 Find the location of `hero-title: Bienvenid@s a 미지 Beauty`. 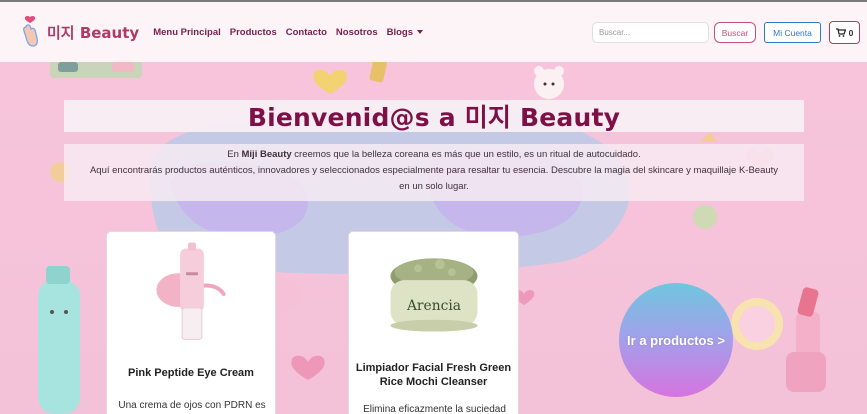

hero-title: Bienvenid@s a 미지 Beauty is located at coordinates (434, 117).